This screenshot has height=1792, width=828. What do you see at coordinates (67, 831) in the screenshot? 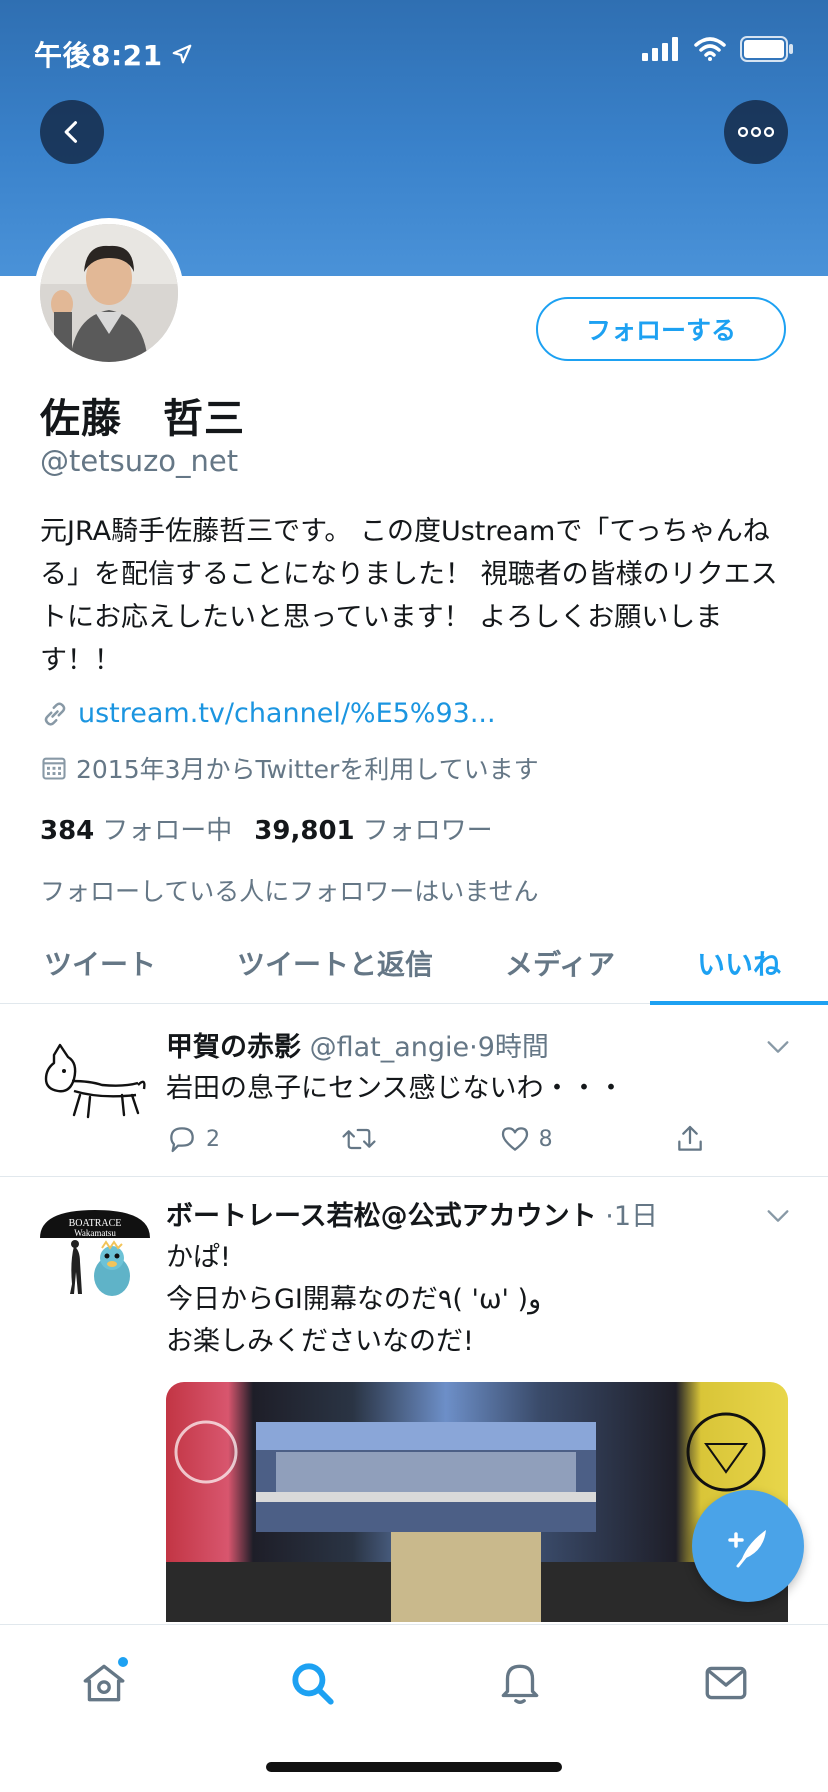
I see `following-count: 384` at bounding box center [67, 831].